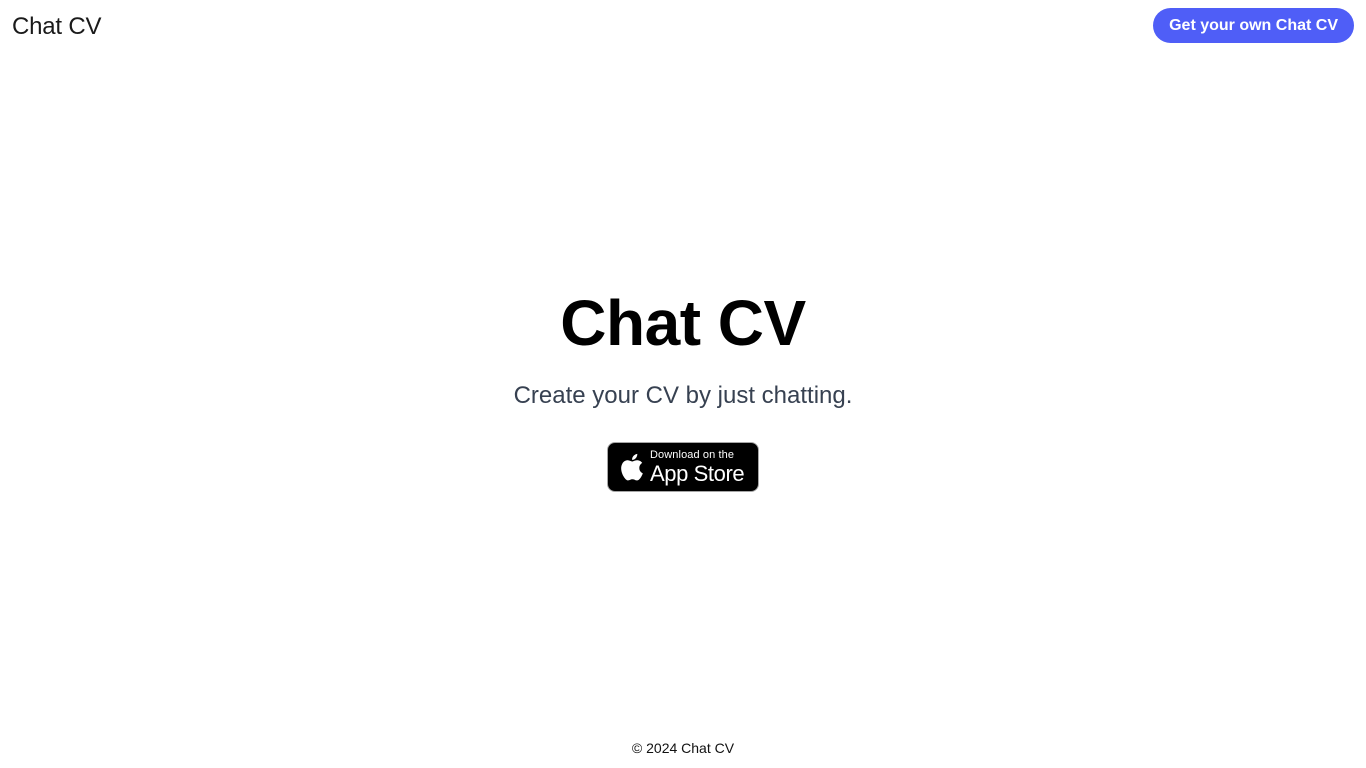  What do you see at coordinates (692, 454) in the screenshot?
I see `badge-small-text: Download on the` at bounding box center [692, 454].